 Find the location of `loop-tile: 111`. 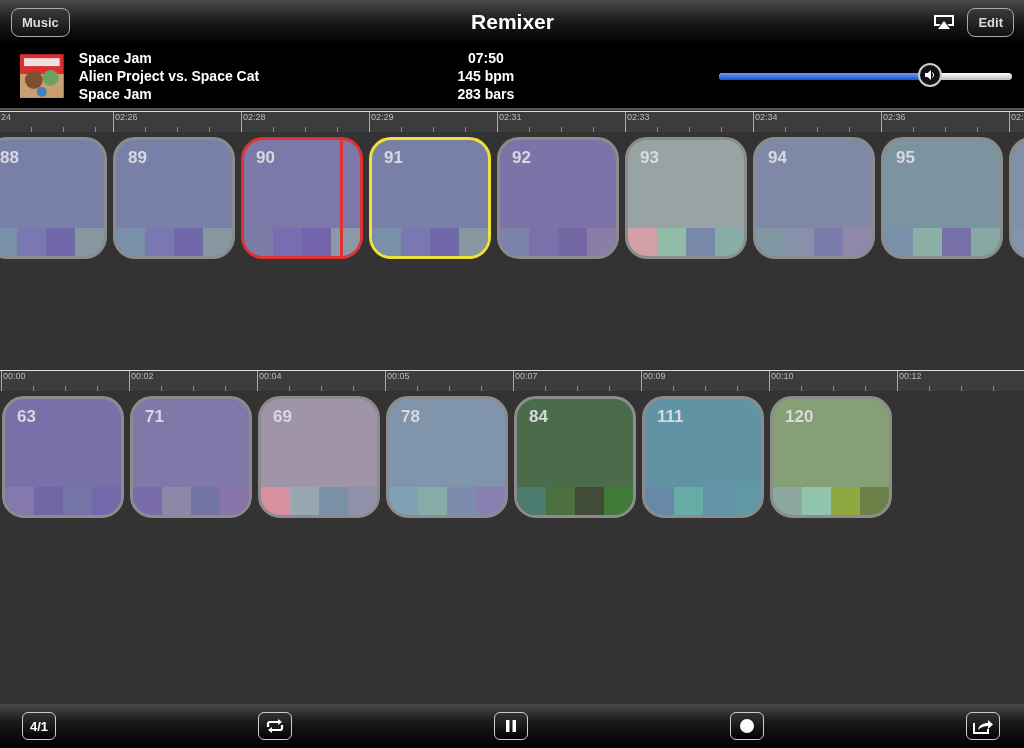

loop-tile: 111 is located at coordinates (703, 457).